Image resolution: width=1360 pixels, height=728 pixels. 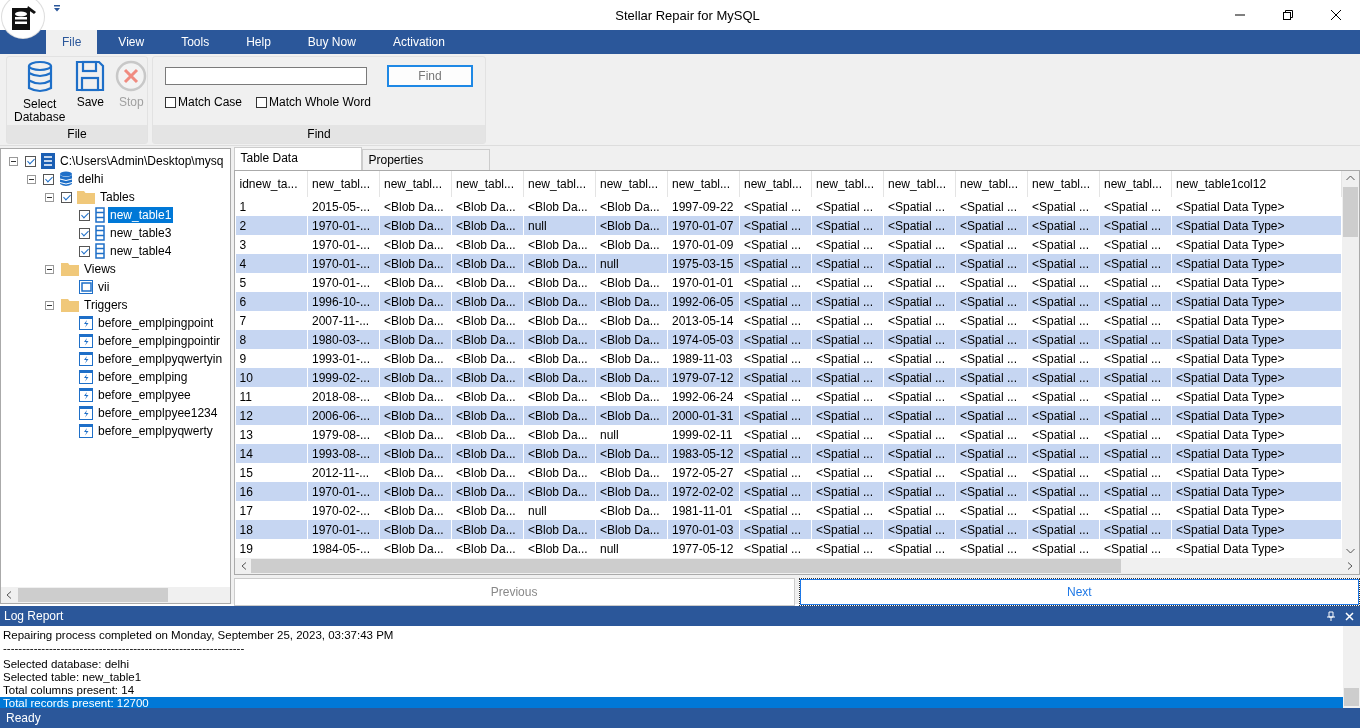 What do you see at coordinates (331, 42) in the screenshot?
I see `menu-tab: Buy Now` at bounding box center [331, 42].